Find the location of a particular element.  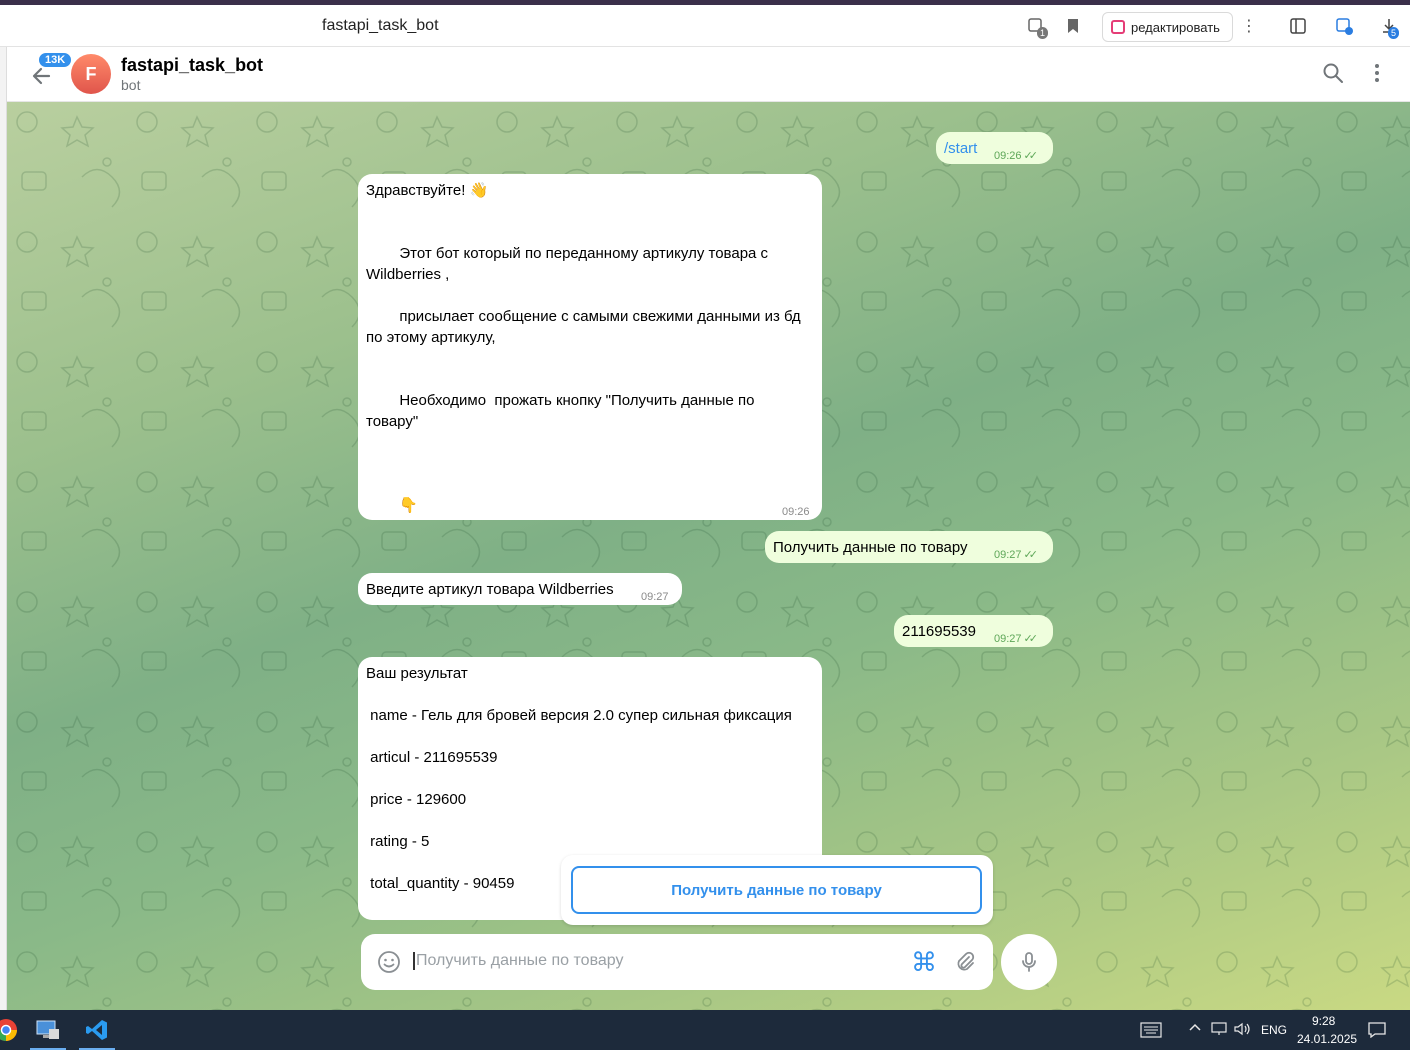

remote-desktop-taskbar-icon is located at coordinates (48, 1032).